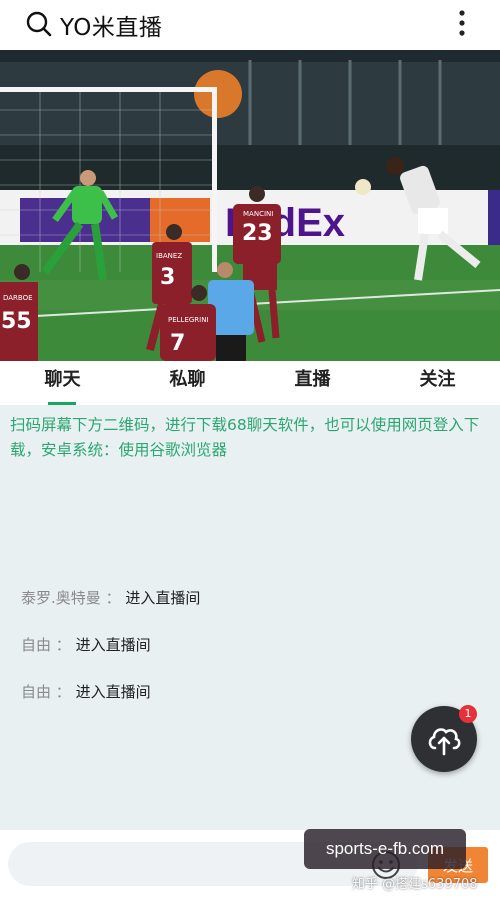 The width and height of the screenshot is (500, 904). What do you see at coordinates (187, 383) in the screenshot?
I see `tab-private-chat: 私聊` at bounding box center [187, 383].